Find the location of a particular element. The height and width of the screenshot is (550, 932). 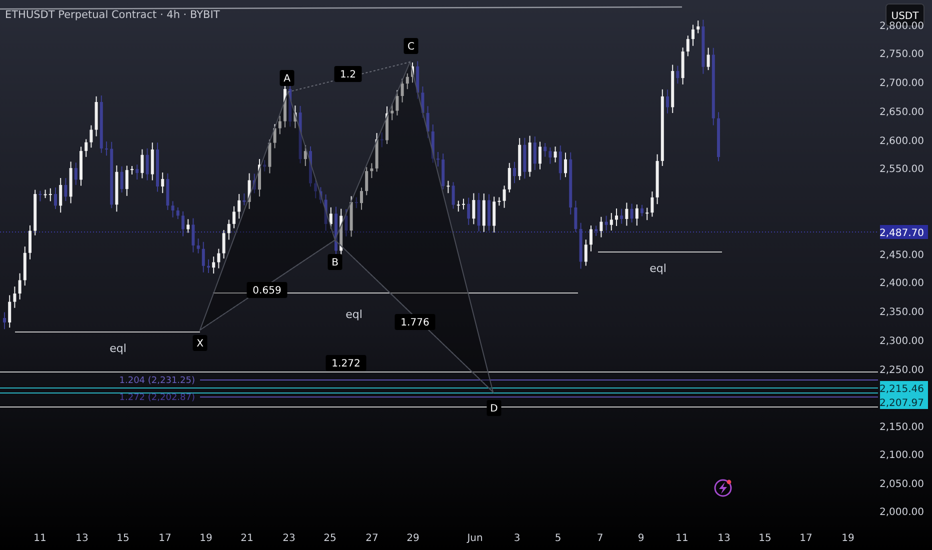

date-label: 3 is located at coordinates (517, 538).